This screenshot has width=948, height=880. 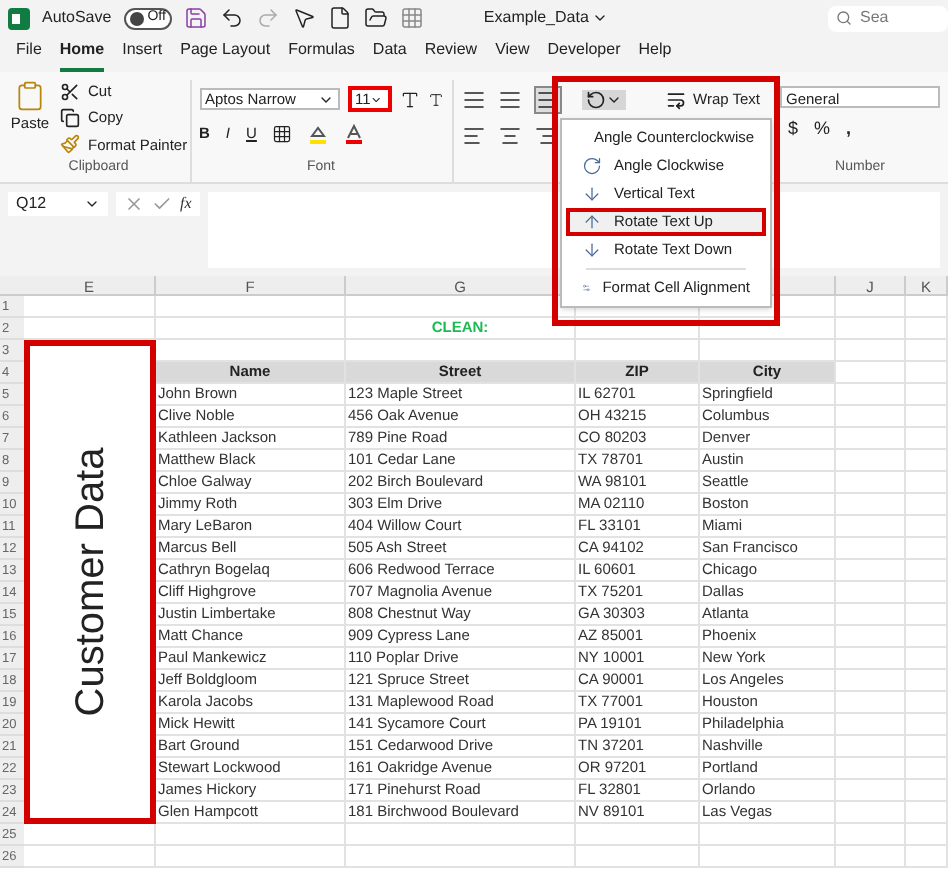 What do you see at coordinates (77, 18) in the screenshot?
I see `autosave-label: AutoSave` at bounding box center [77, 18].